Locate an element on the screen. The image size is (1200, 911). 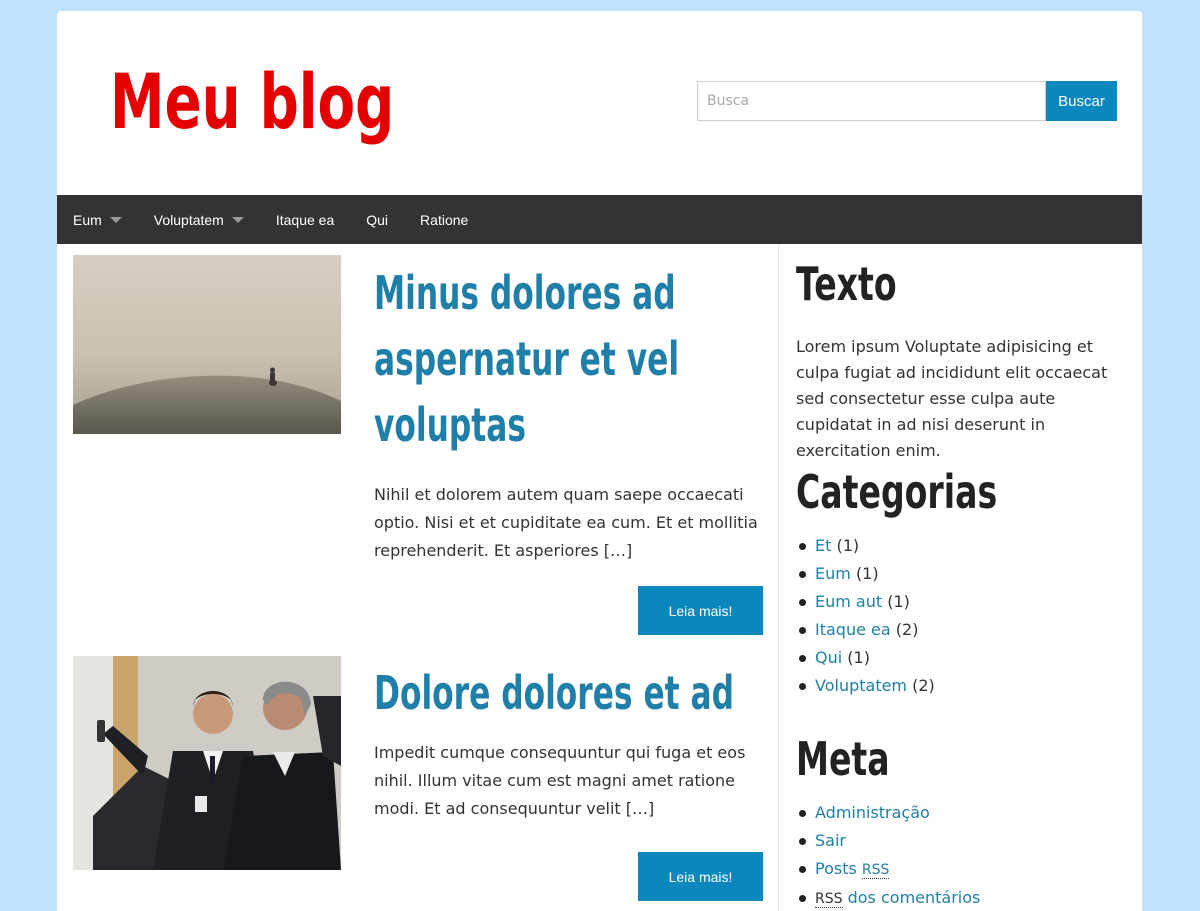
comments-rss-link: dos comentários is located at coordinates (914, 897).